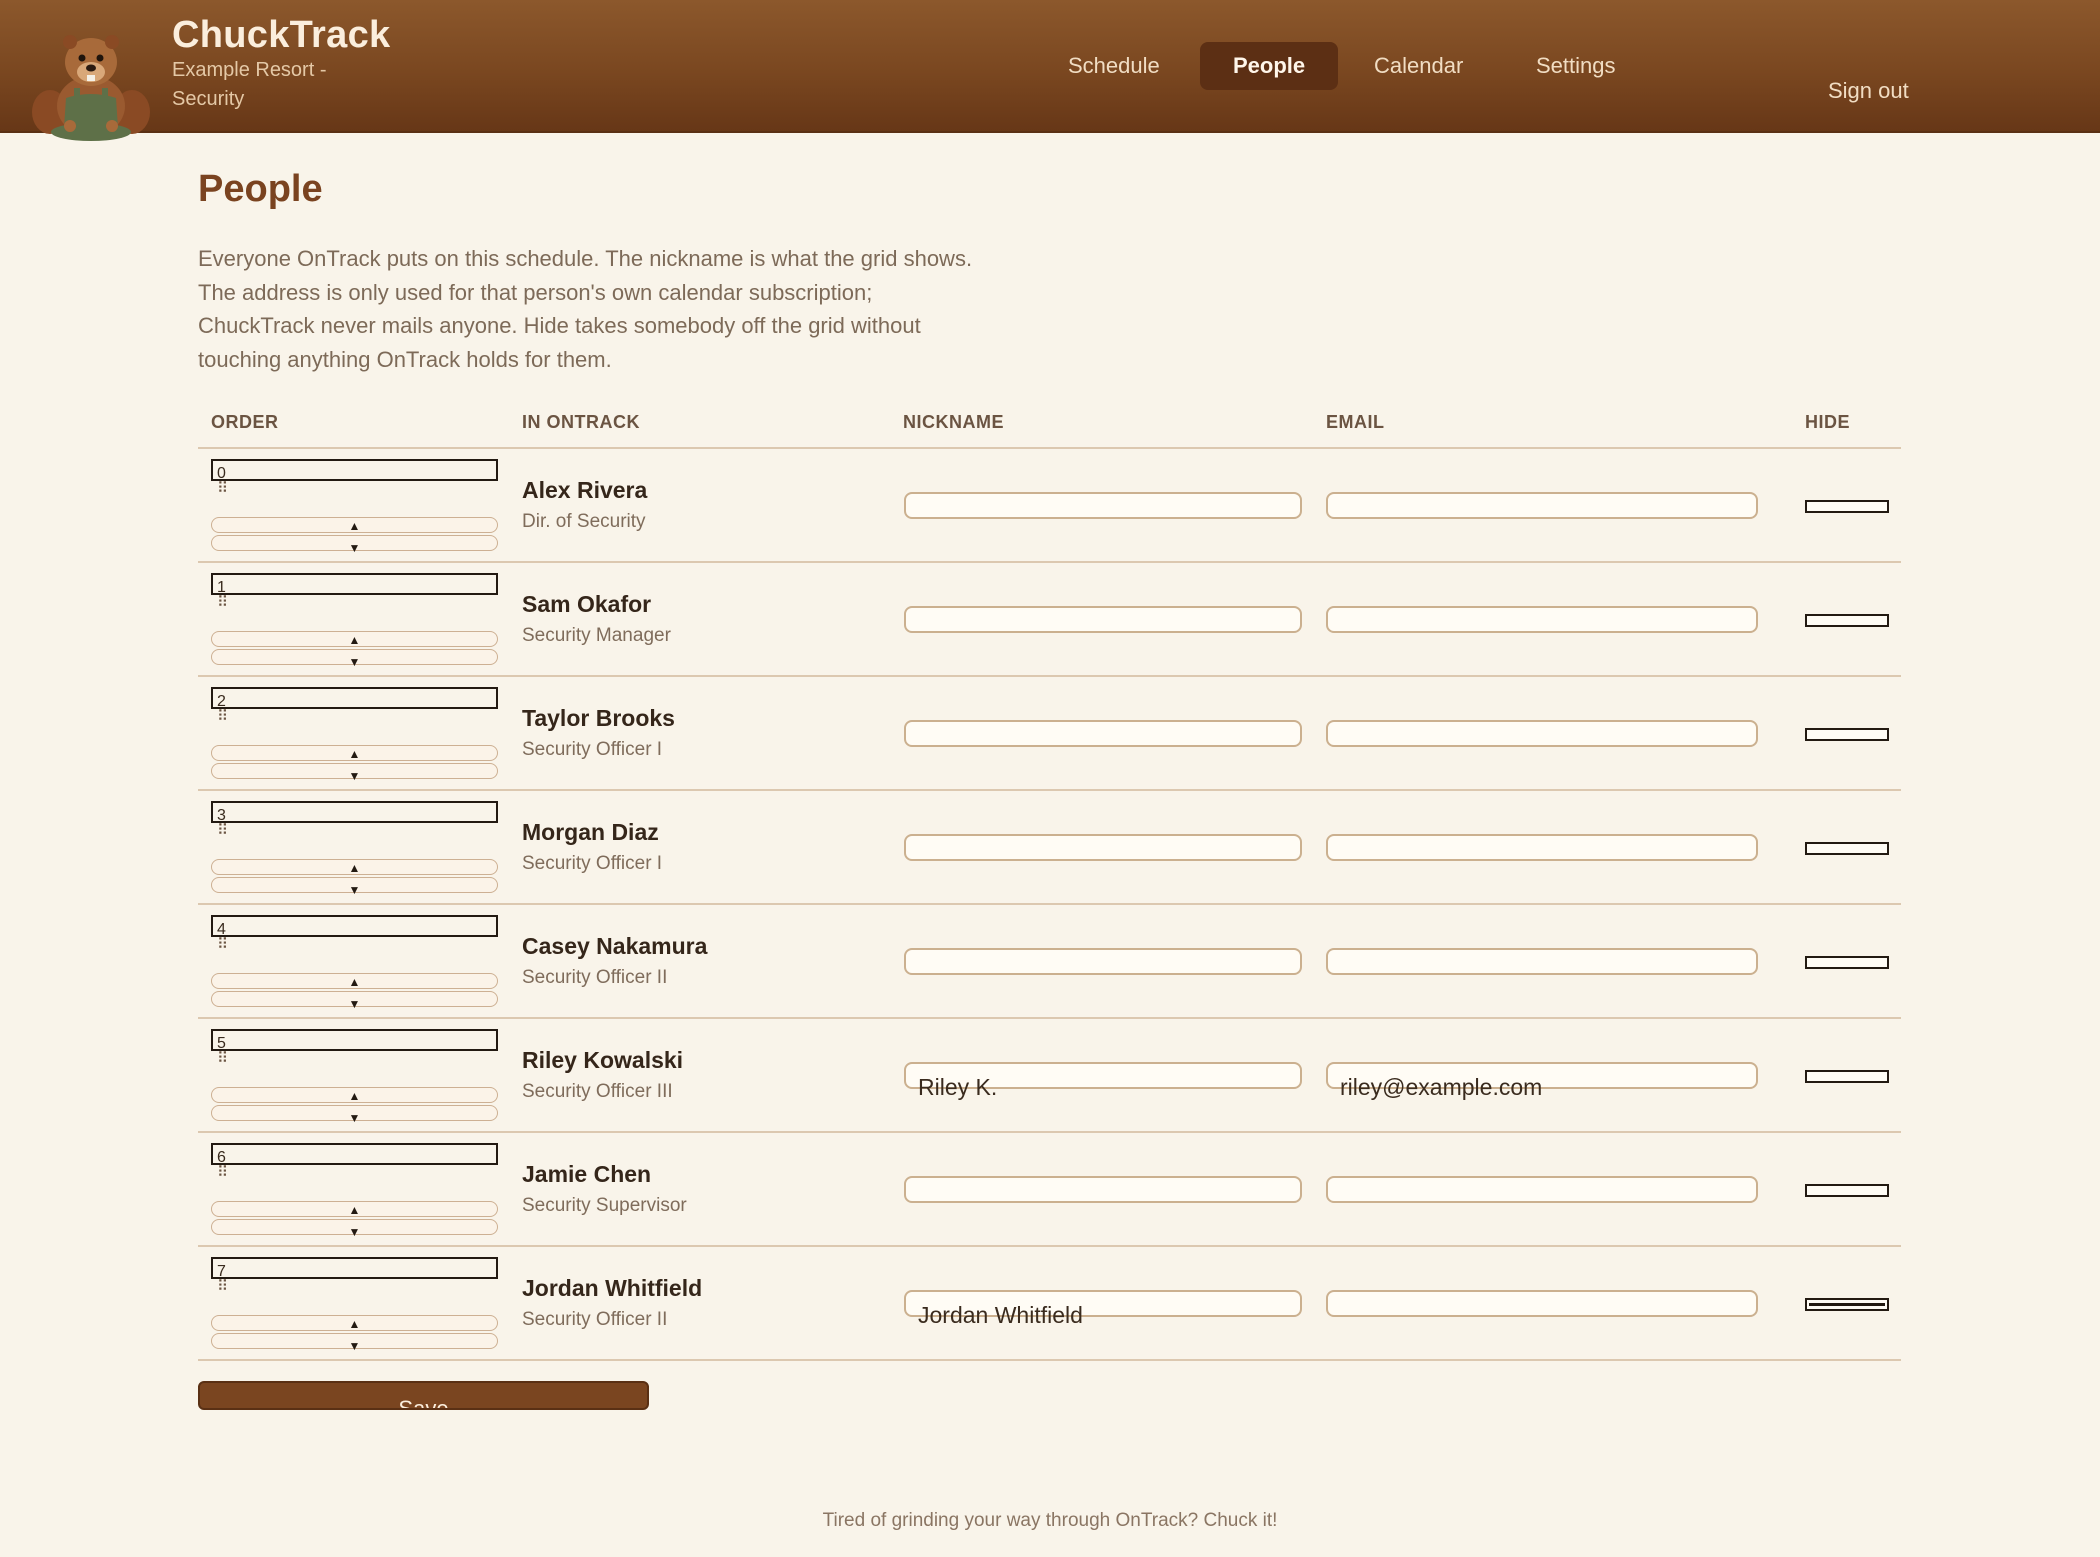 The height and width of the screenshot is (1557, 2100). I want to click on person-title: Dir. of Security, so click(584, 521).